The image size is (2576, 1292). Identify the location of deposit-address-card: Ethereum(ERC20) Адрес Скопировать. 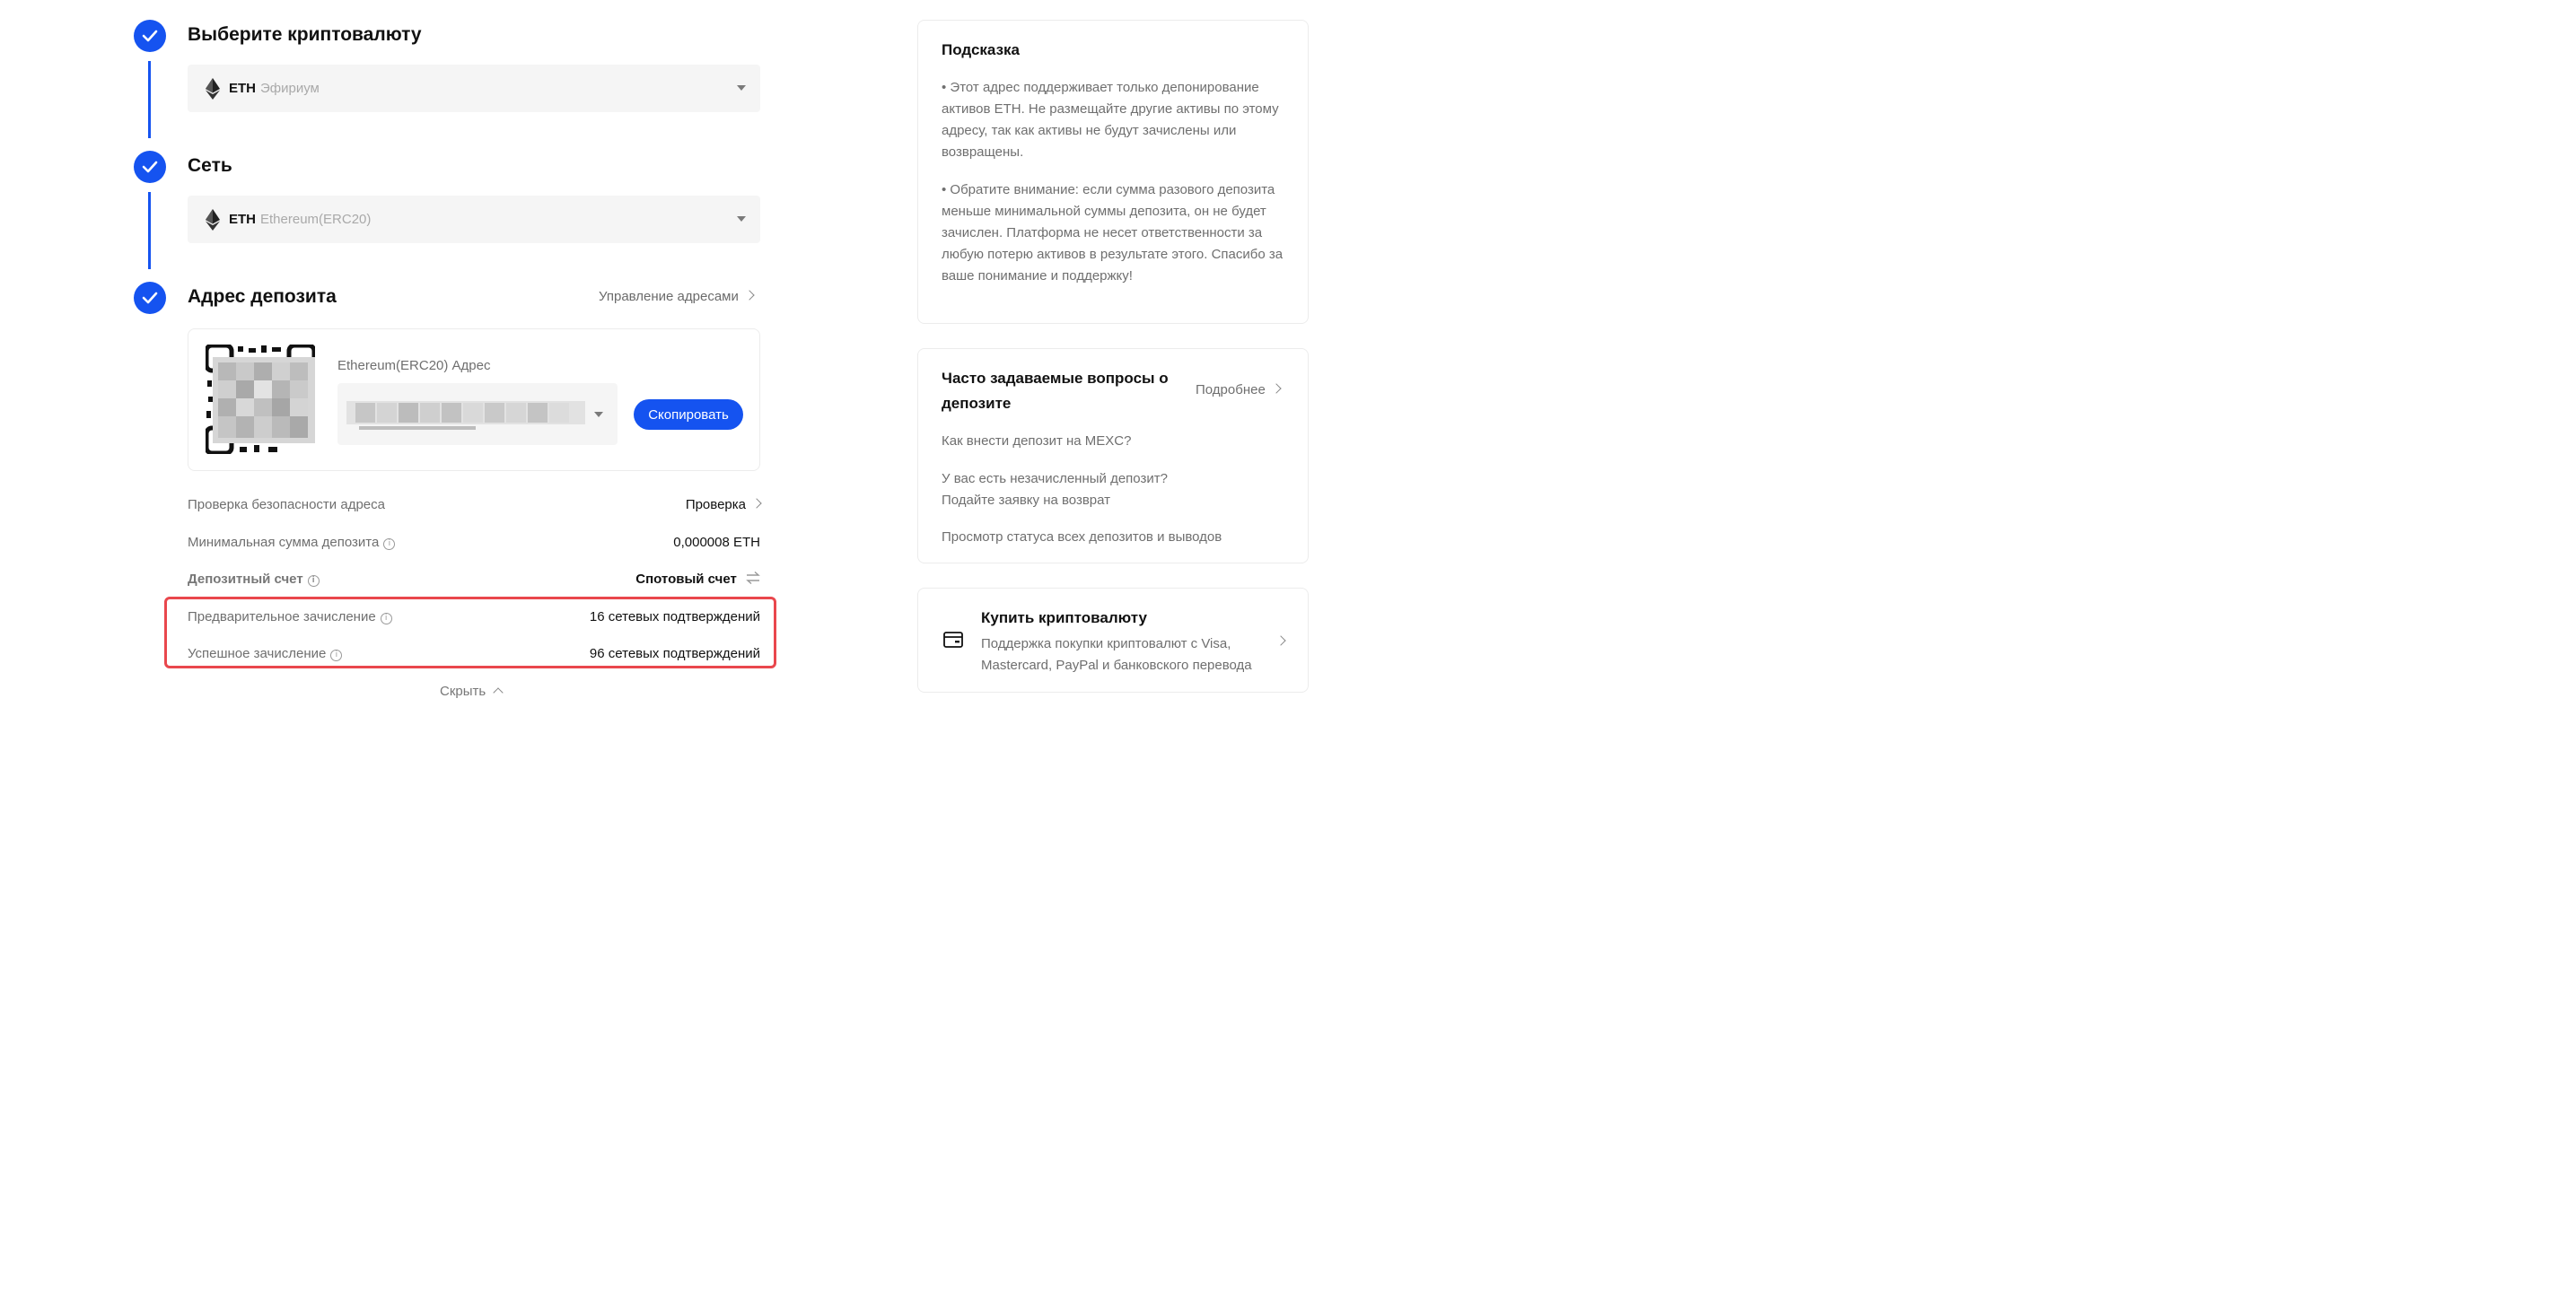
(474, 399).